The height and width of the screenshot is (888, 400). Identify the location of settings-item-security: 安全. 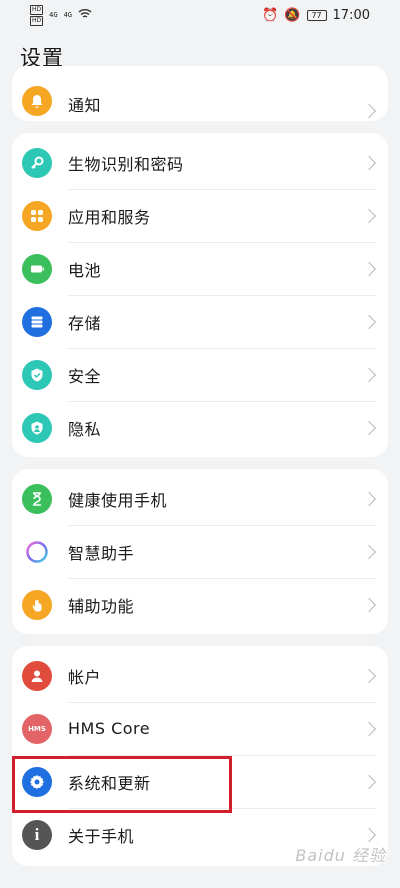
(200, 374).